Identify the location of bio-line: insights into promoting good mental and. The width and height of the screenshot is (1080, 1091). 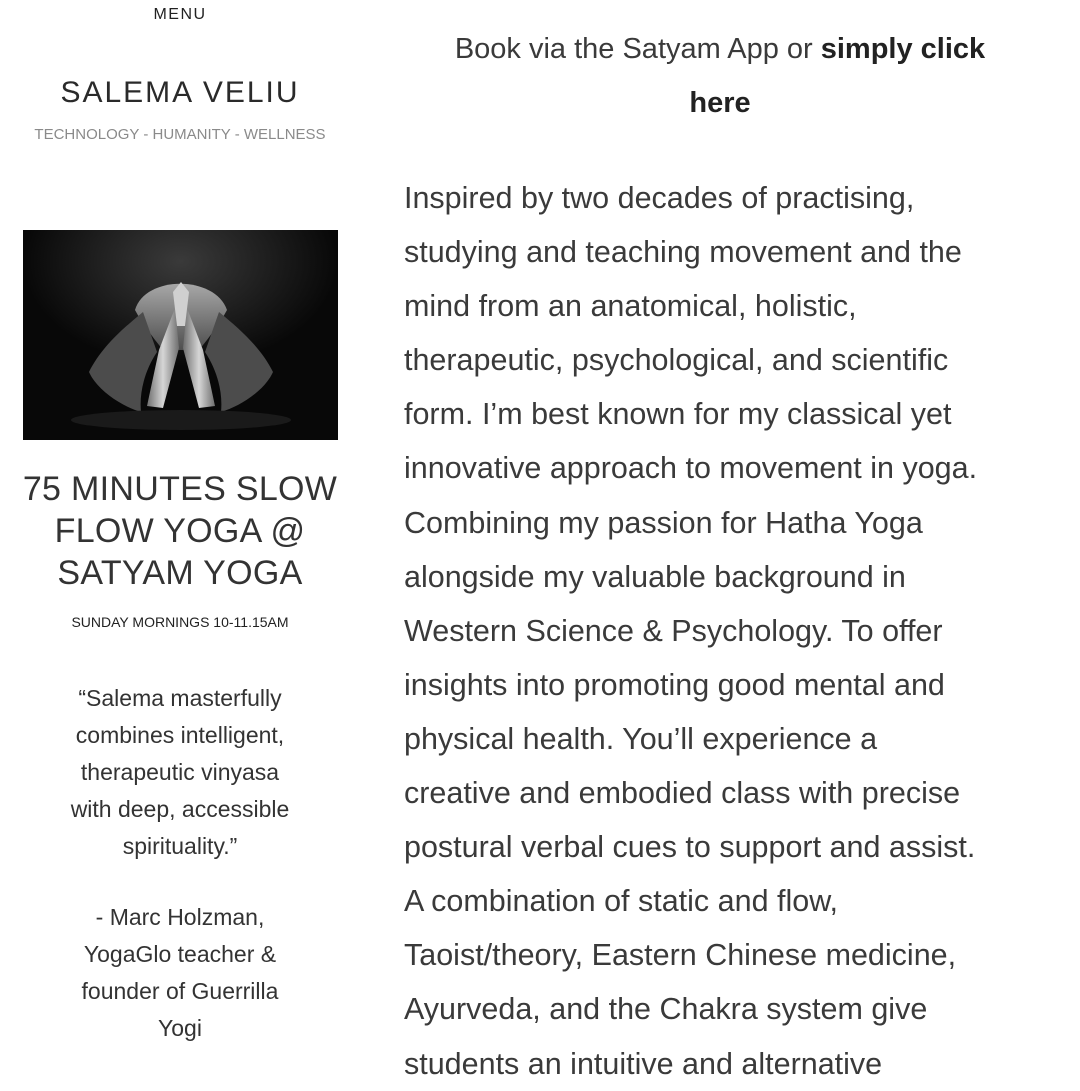
(674, 684).